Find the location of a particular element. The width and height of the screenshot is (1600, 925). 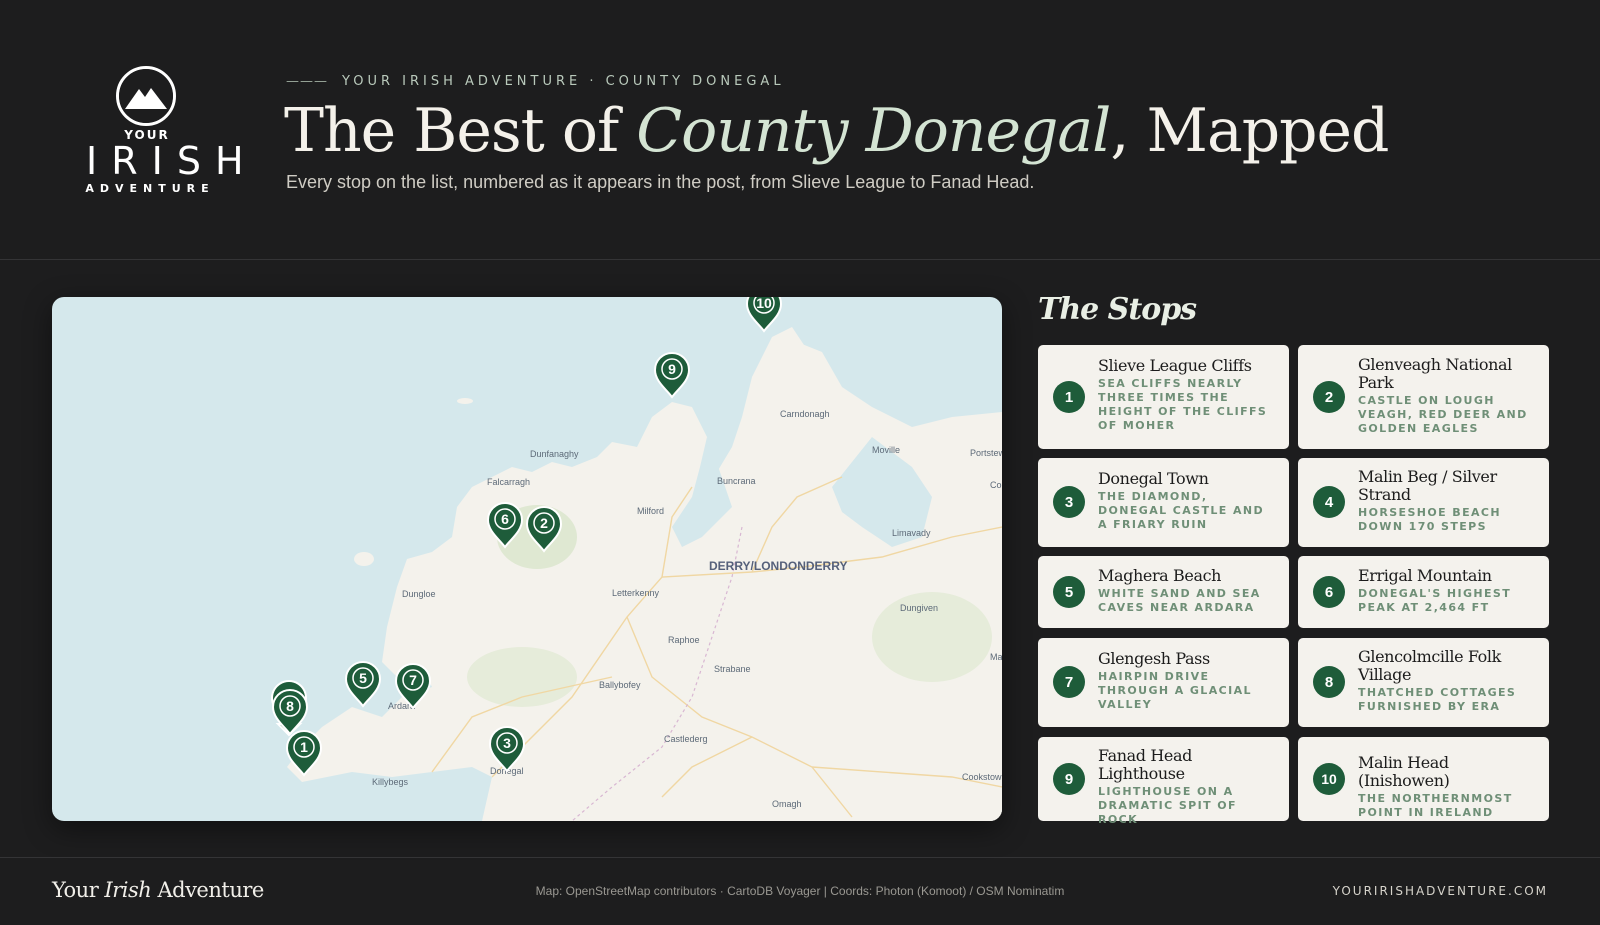

stop-name: Malin Beg / Silver Strand is located at coordinates (1427, 485).